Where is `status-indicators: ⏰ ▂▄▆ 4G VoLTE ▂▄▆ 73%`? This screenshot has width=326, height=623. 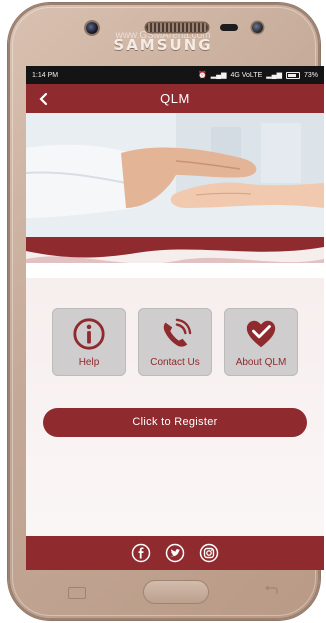
status-indicators: ⏰ ▂▄▆ 4G VoLTE ▂▄▆ 73% is located at coordinates (258, 75).